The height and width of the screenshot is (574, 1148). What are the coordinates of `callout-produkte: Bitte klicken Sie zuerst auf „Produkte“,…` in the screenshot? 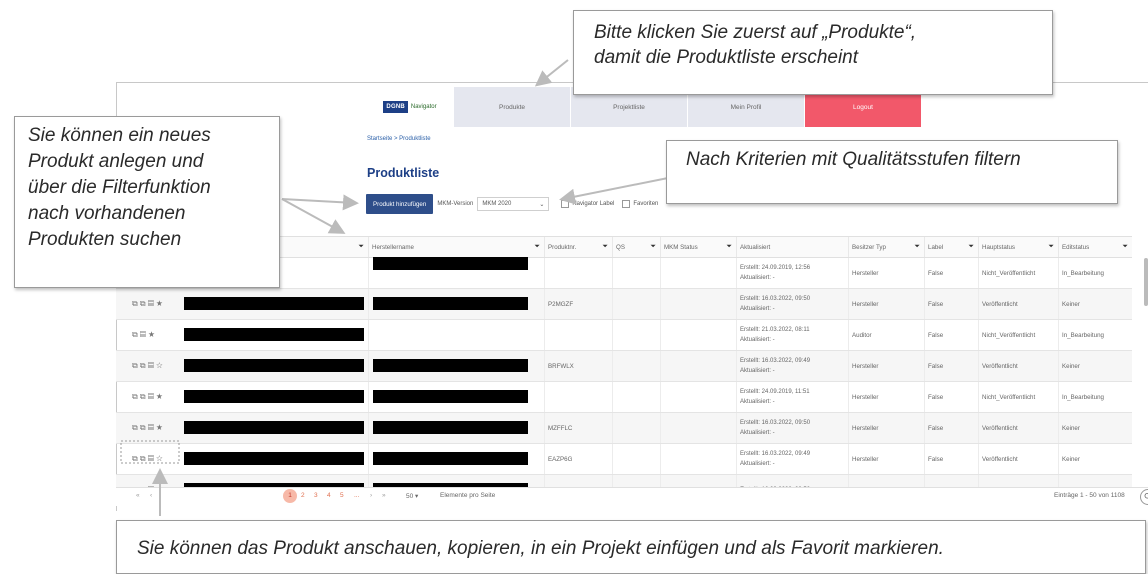 It's located at (813, 52).